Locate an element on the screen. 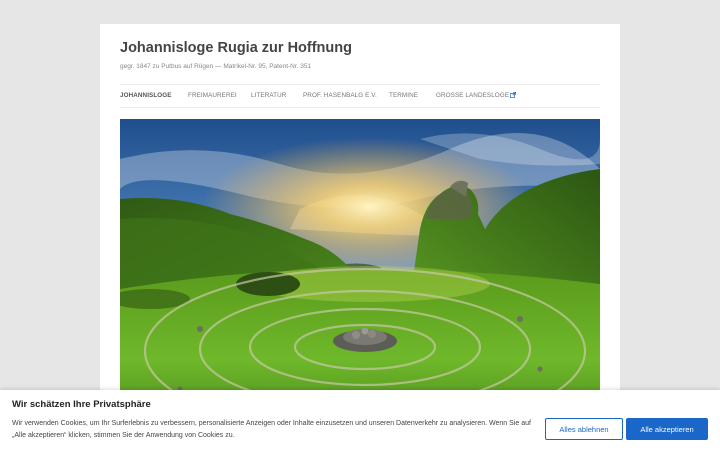 Image resolution: width=720 pixels, height=450 pixels. accept-all-button: Alle akzeptieren is located at coordinates (667, 429).